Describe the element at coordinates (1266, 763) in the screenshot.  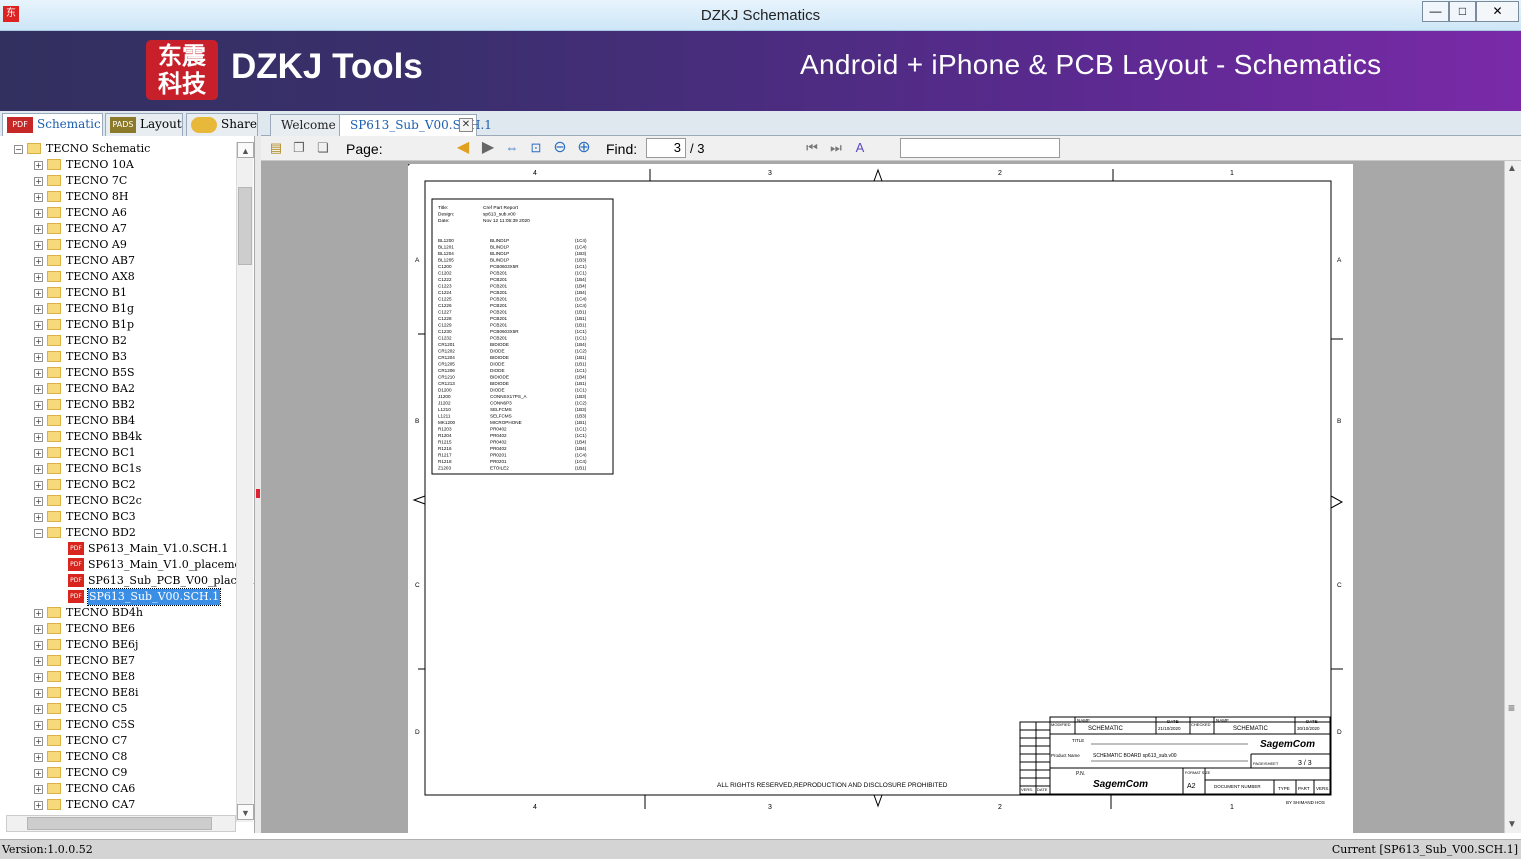
I see `tb-pagesheet: PAGE/SHEET` at that location.